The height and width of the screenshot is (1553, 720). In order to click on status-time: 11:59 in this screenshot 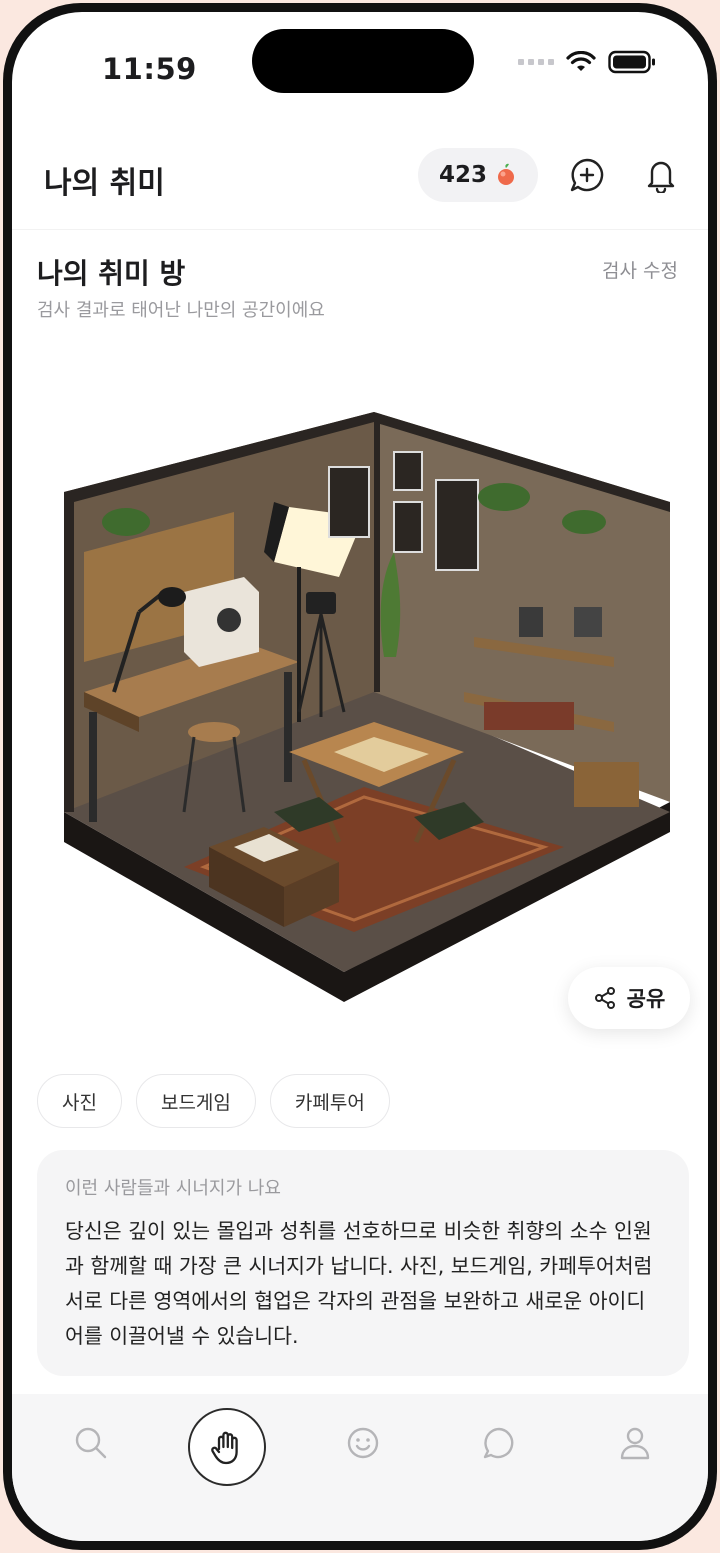, I will do `click(149, 69)`.